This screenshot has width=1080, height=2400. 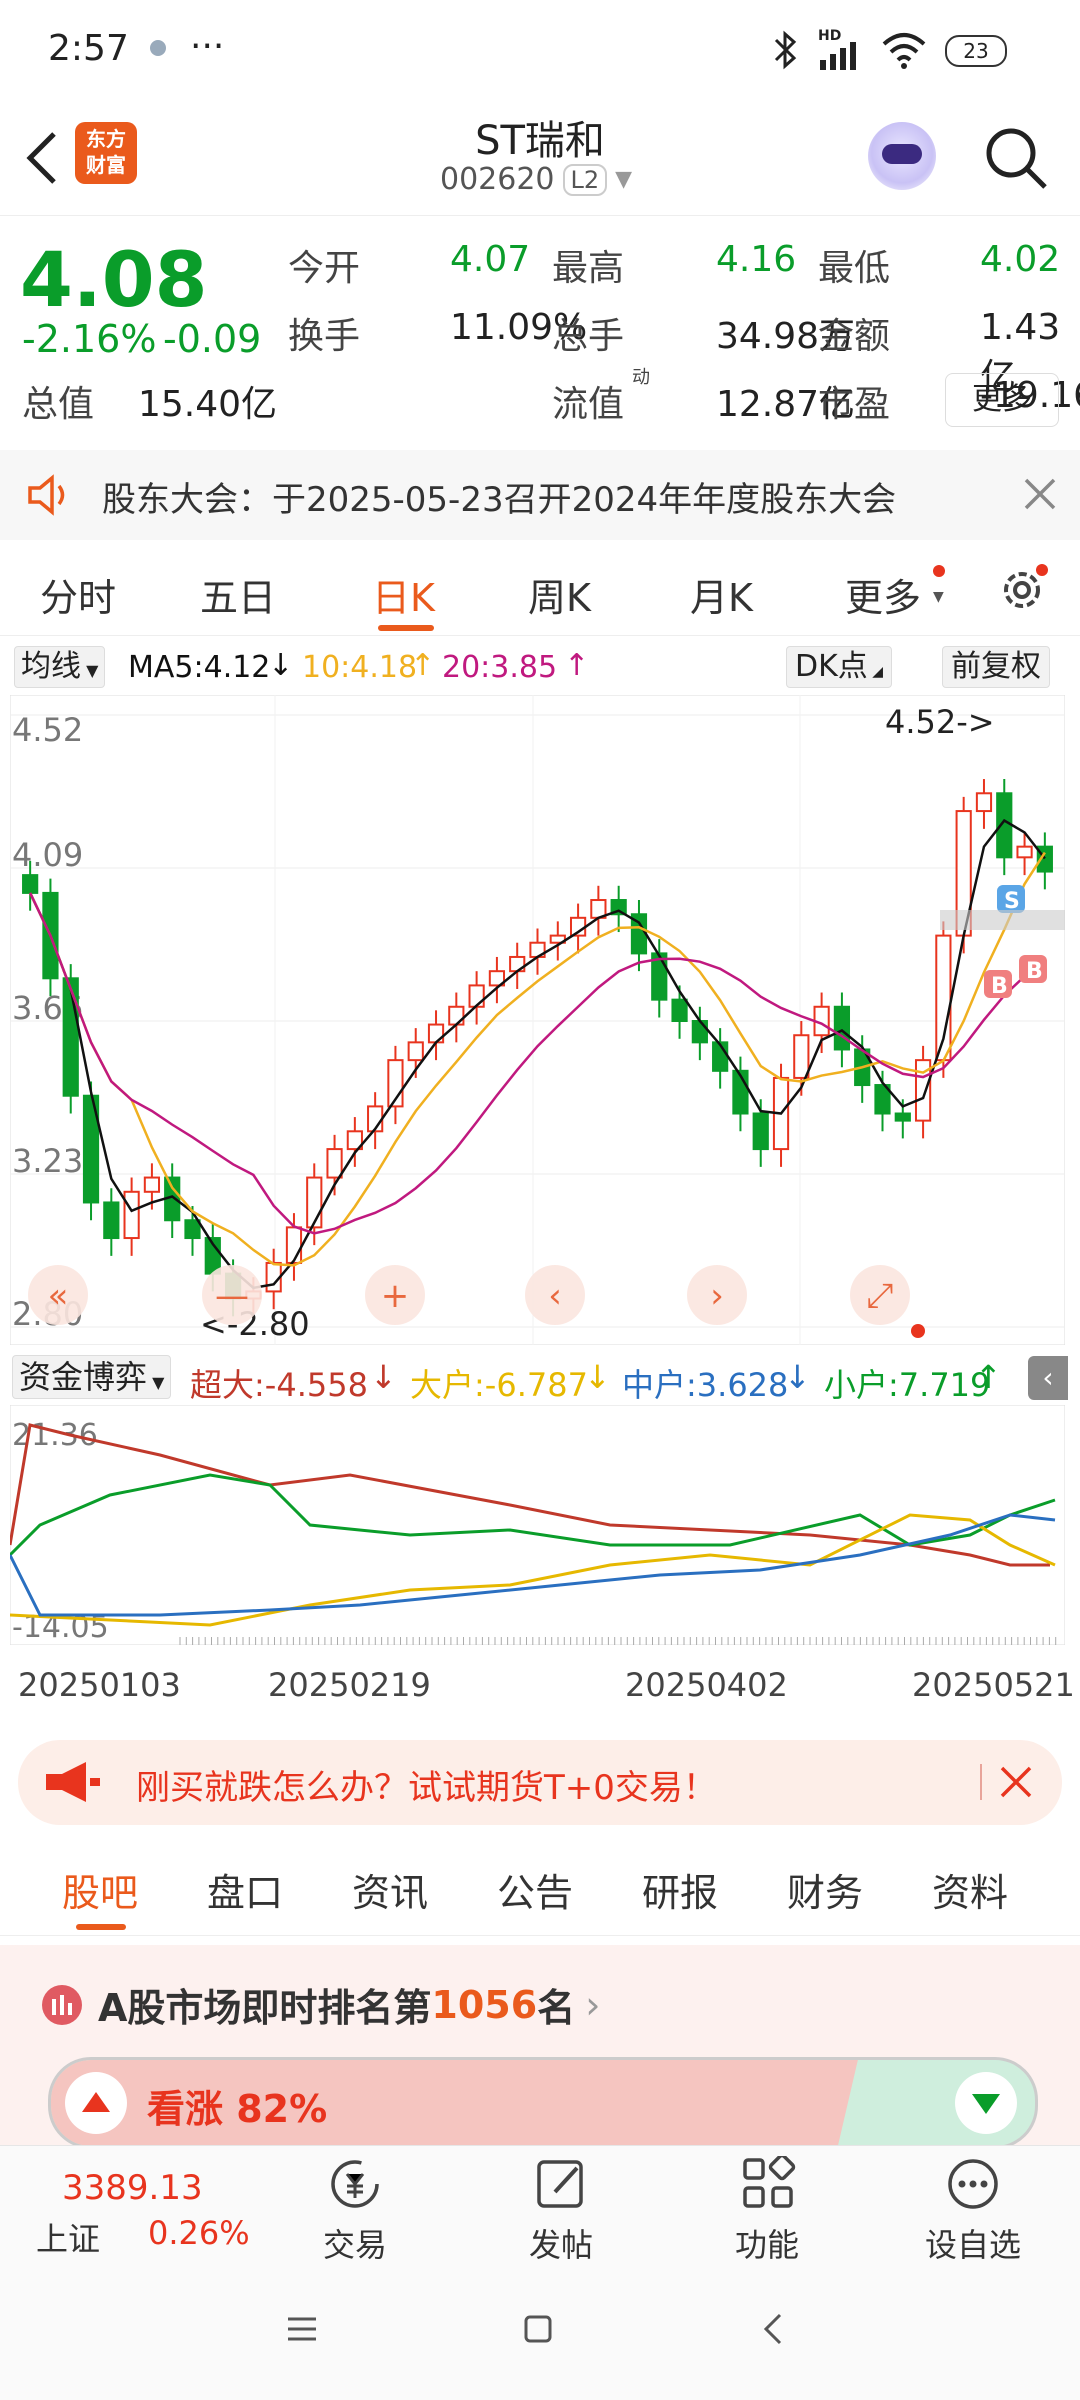 I want to click on nav-trade: 交易, so click(x=355, y=2211).